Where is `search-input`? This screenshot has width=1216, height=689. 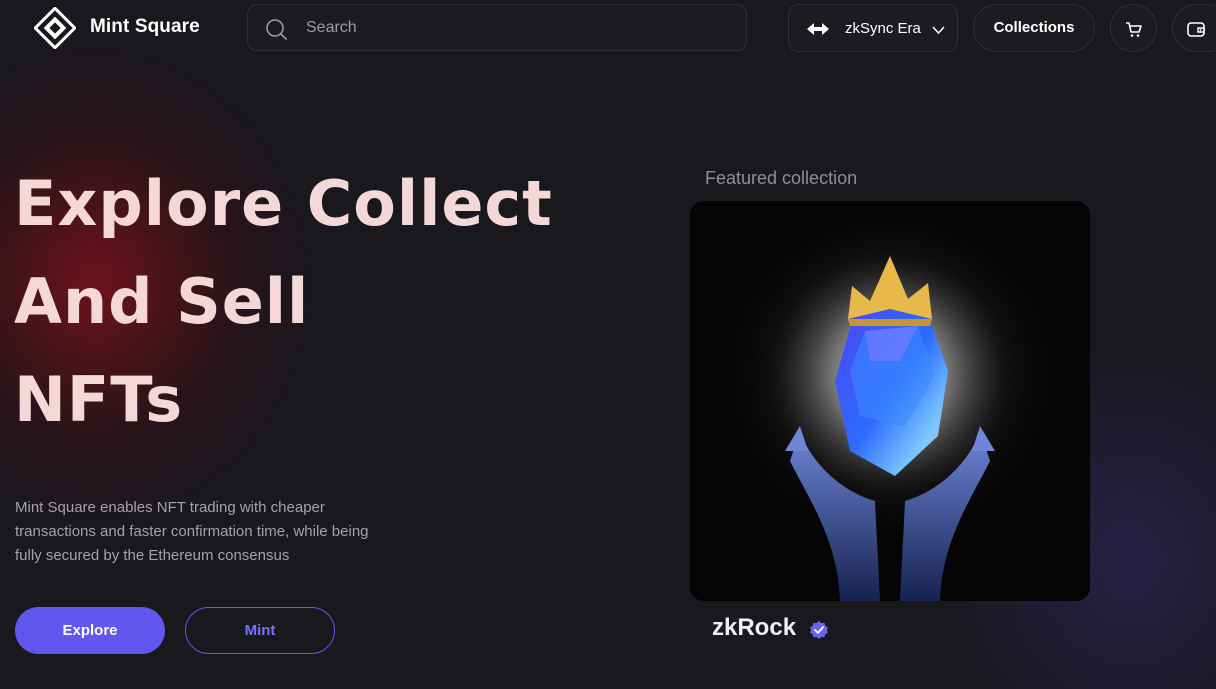 search-input is located at coordinates (516, 28).